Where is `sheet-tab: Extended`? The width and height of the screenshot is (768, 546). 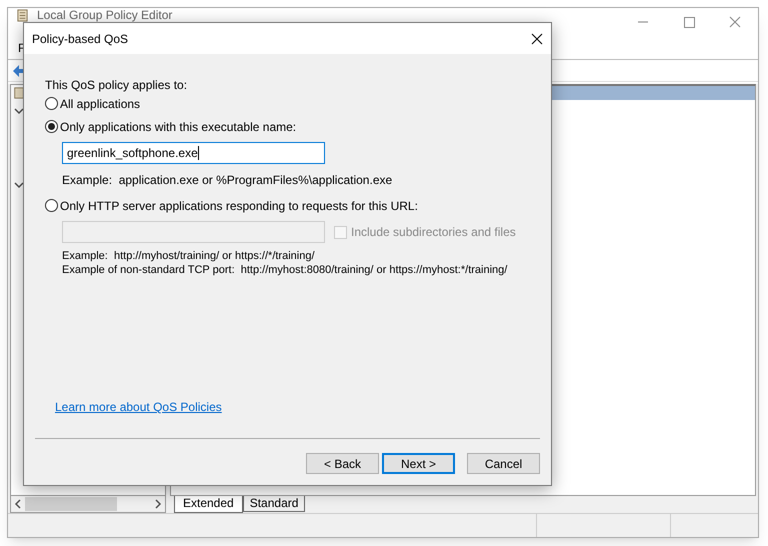
sheet-tab: Extended is located at coordinates (208, 504).